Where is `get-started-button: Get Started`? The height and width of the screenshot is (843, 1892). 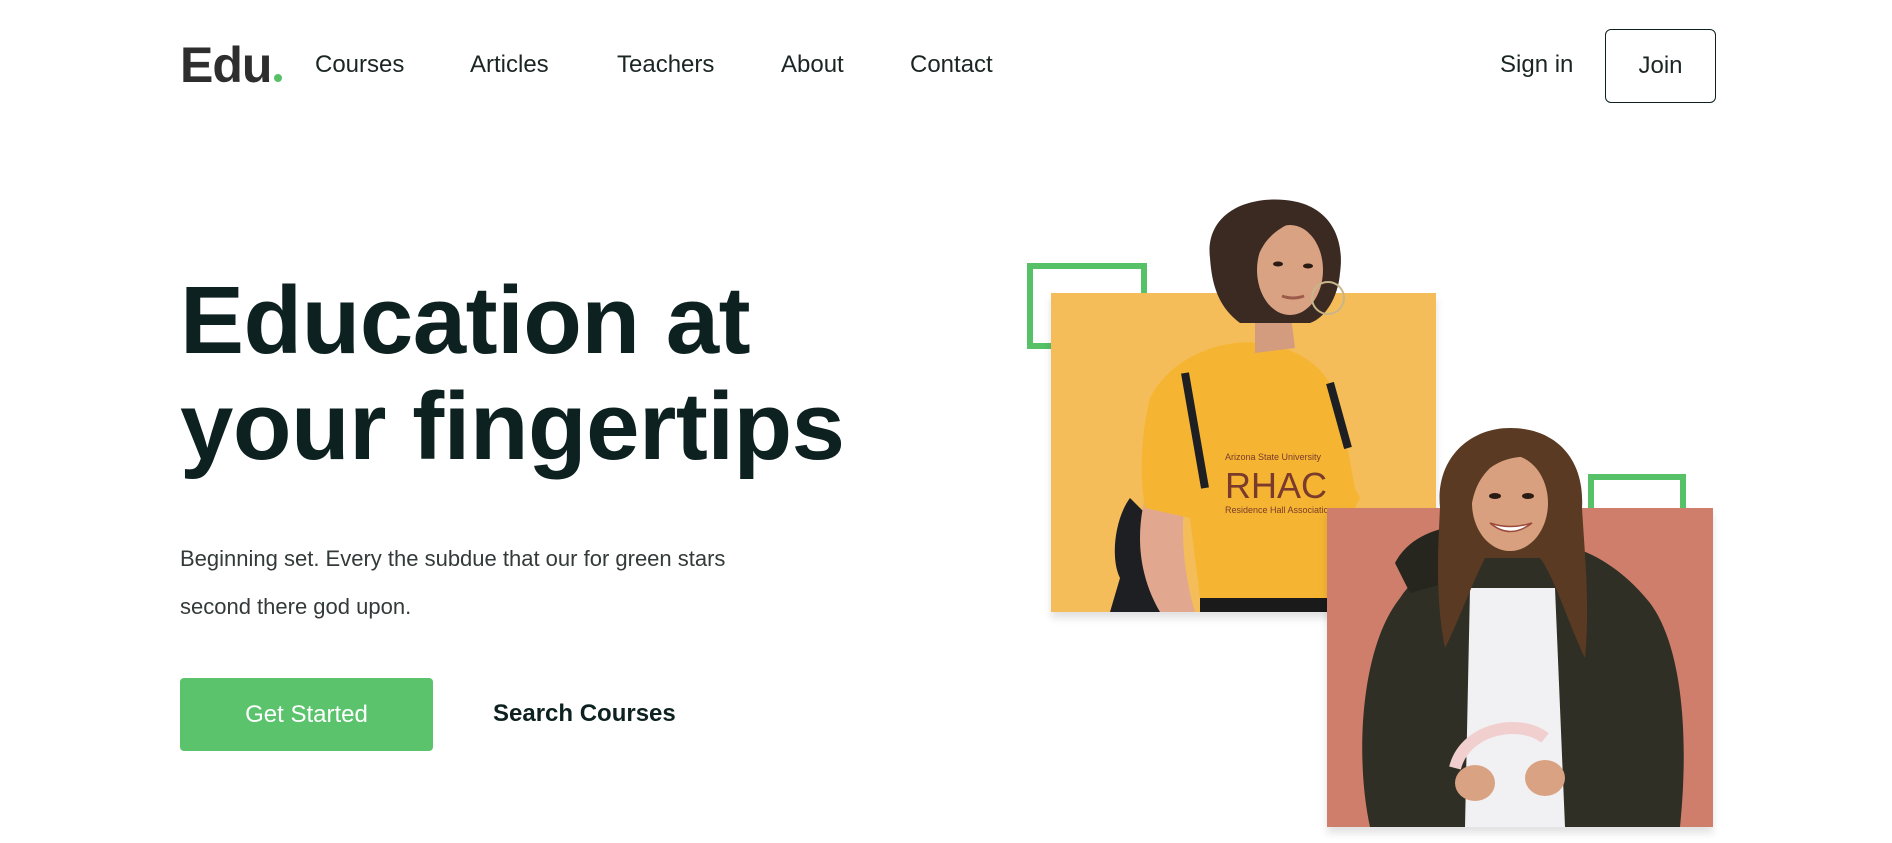
get-started-button: Get Started is located at coordinates (306, 714).